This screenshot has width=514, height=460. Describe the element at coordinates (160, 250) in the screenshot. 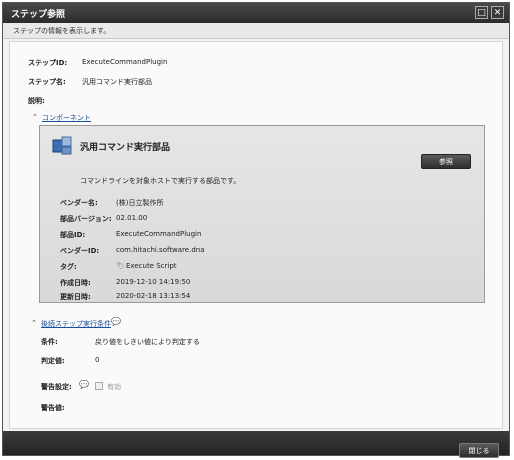

I see `vendor-id-value: com.hitachi.software.dna` at that location.